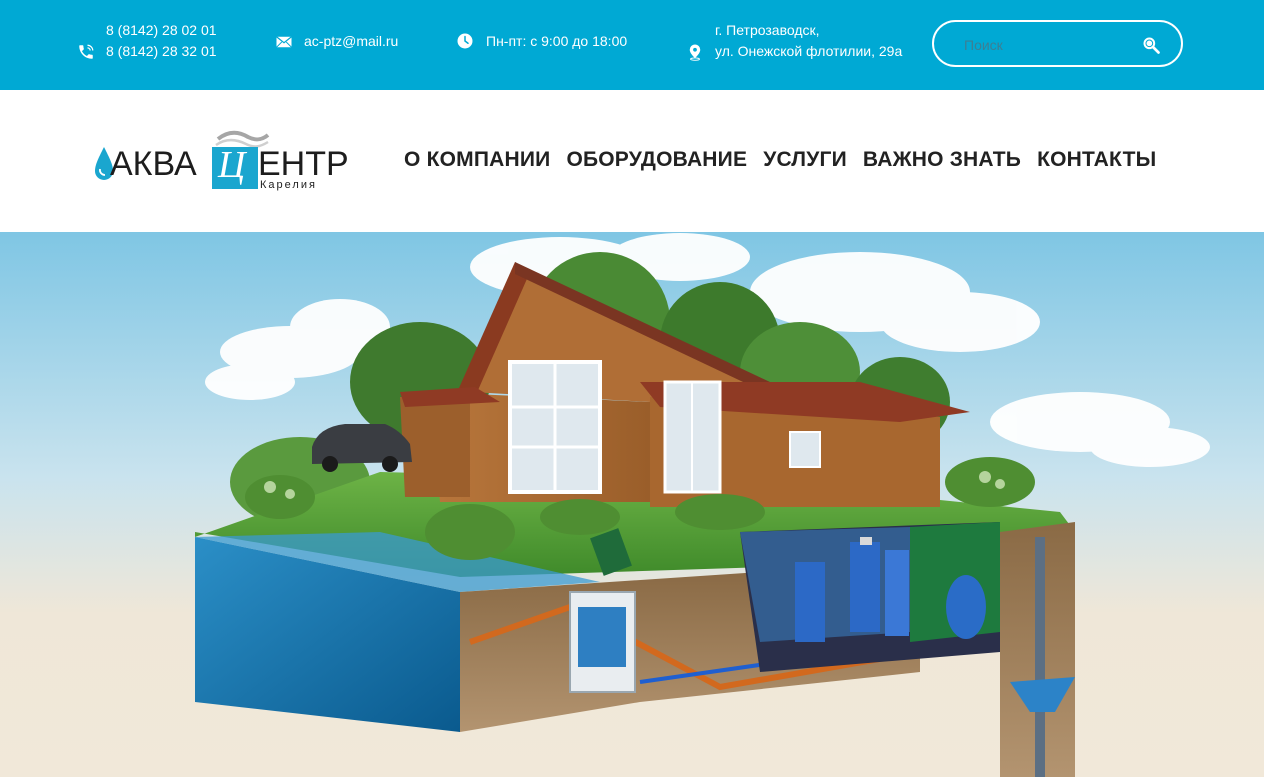  What do you see at coordinates (767, 30) in the screenshot?
I see `address-line-1: г. Петрозаводск,` at bounding box center [767, 30].